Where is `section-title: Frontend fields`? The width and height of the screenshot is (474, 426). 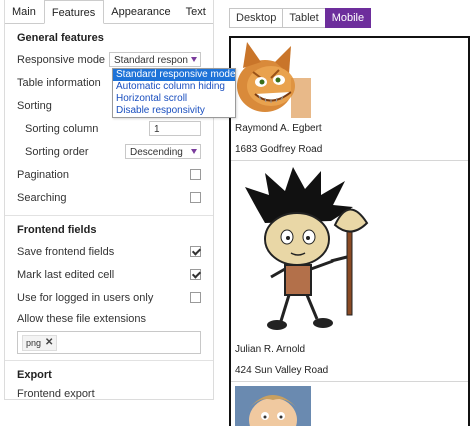 section-title: Frontend fields is located at coordinates (57, 230).